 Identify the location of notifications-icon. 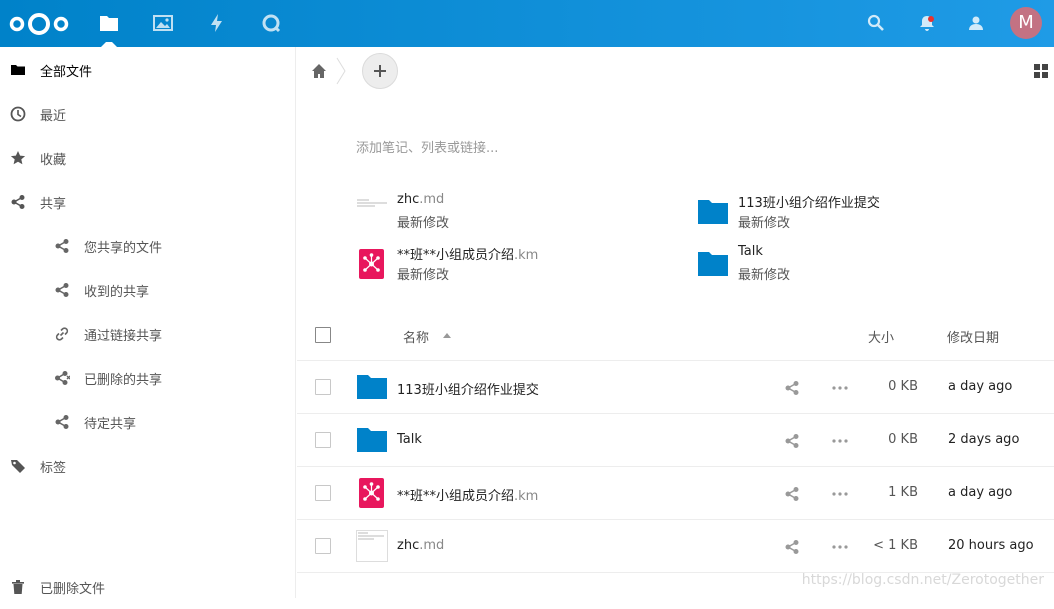
(927, 23).